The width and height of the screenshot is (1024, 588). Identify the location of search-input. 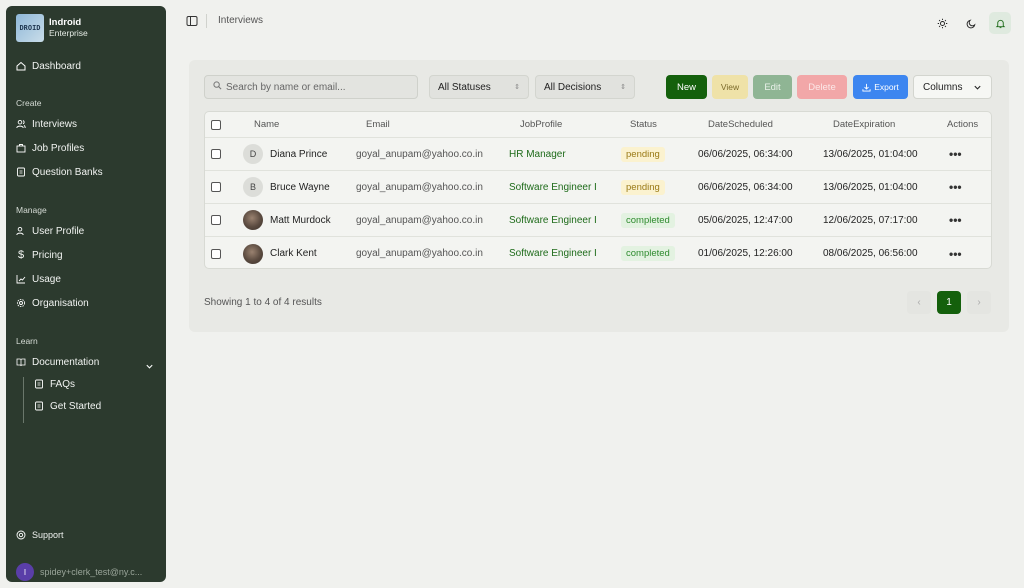
(321, 87).